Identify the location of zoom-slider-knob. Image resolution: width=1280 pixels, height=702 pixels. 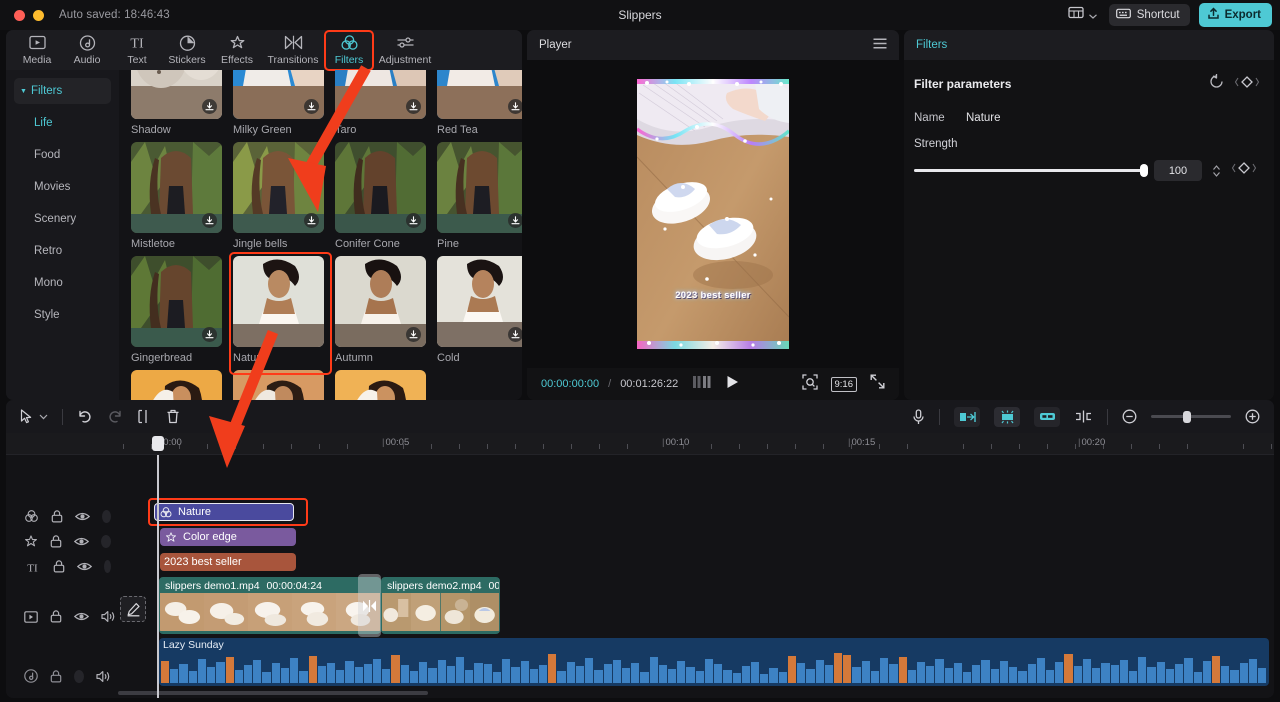
(1187, 416).